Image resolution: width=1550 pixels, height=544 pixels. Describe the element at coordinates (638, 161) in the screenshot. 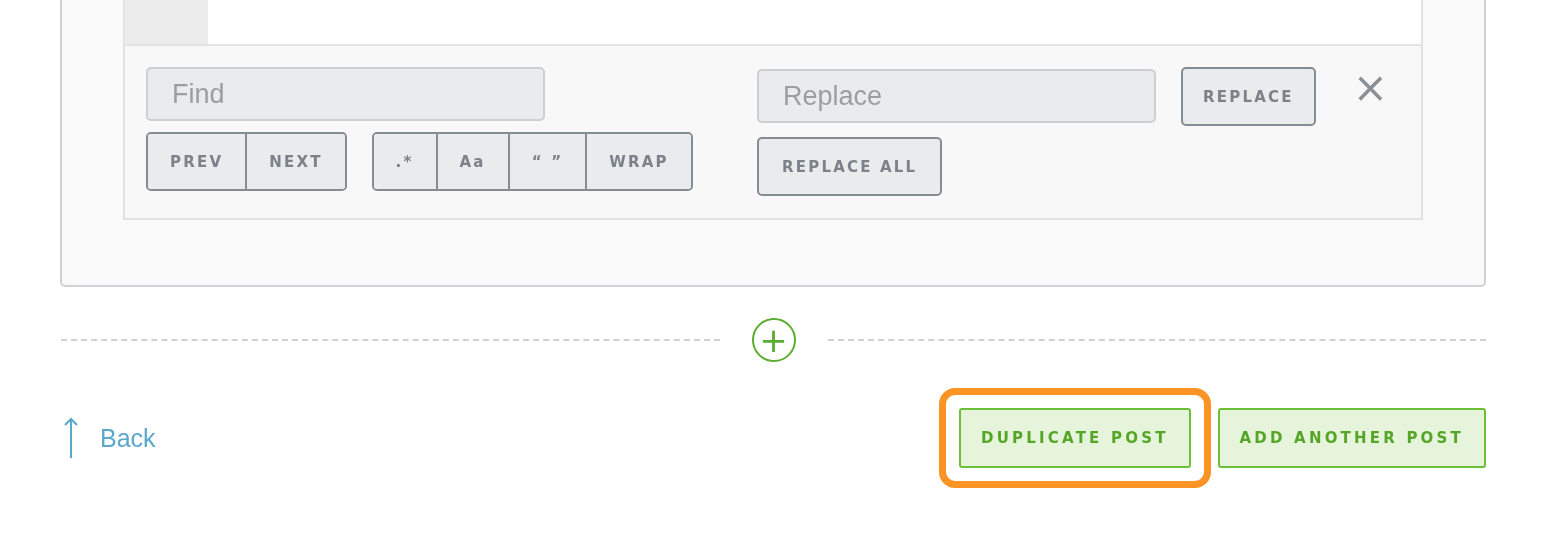

I see `option-button: WRAP` at that location.